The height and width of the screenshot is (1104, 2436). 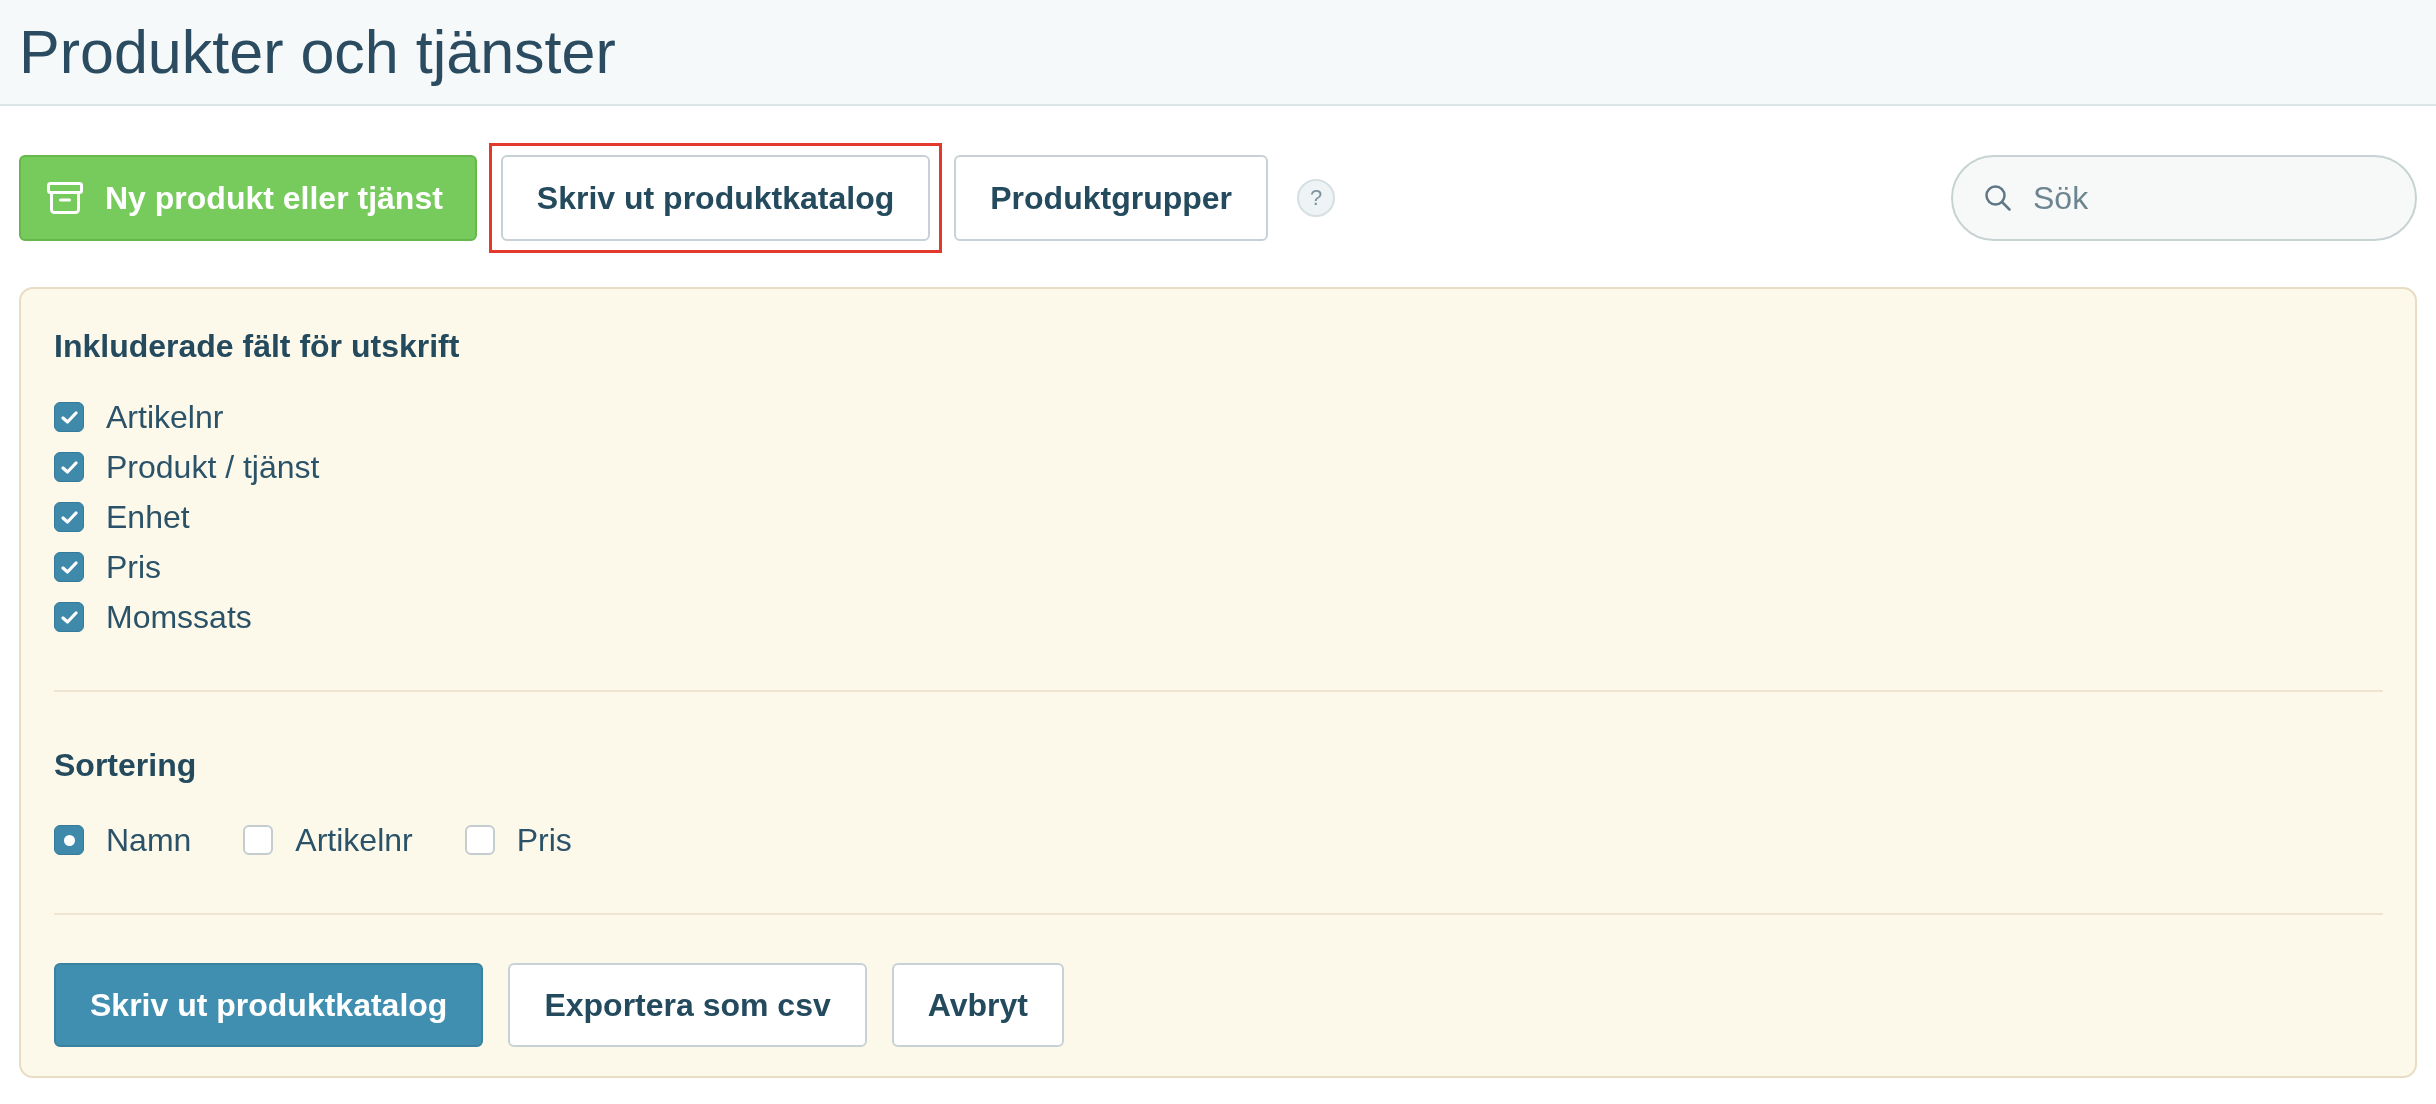 I want to click on toolbar-button: Produktgrupper, so click(x=1111, y=198).